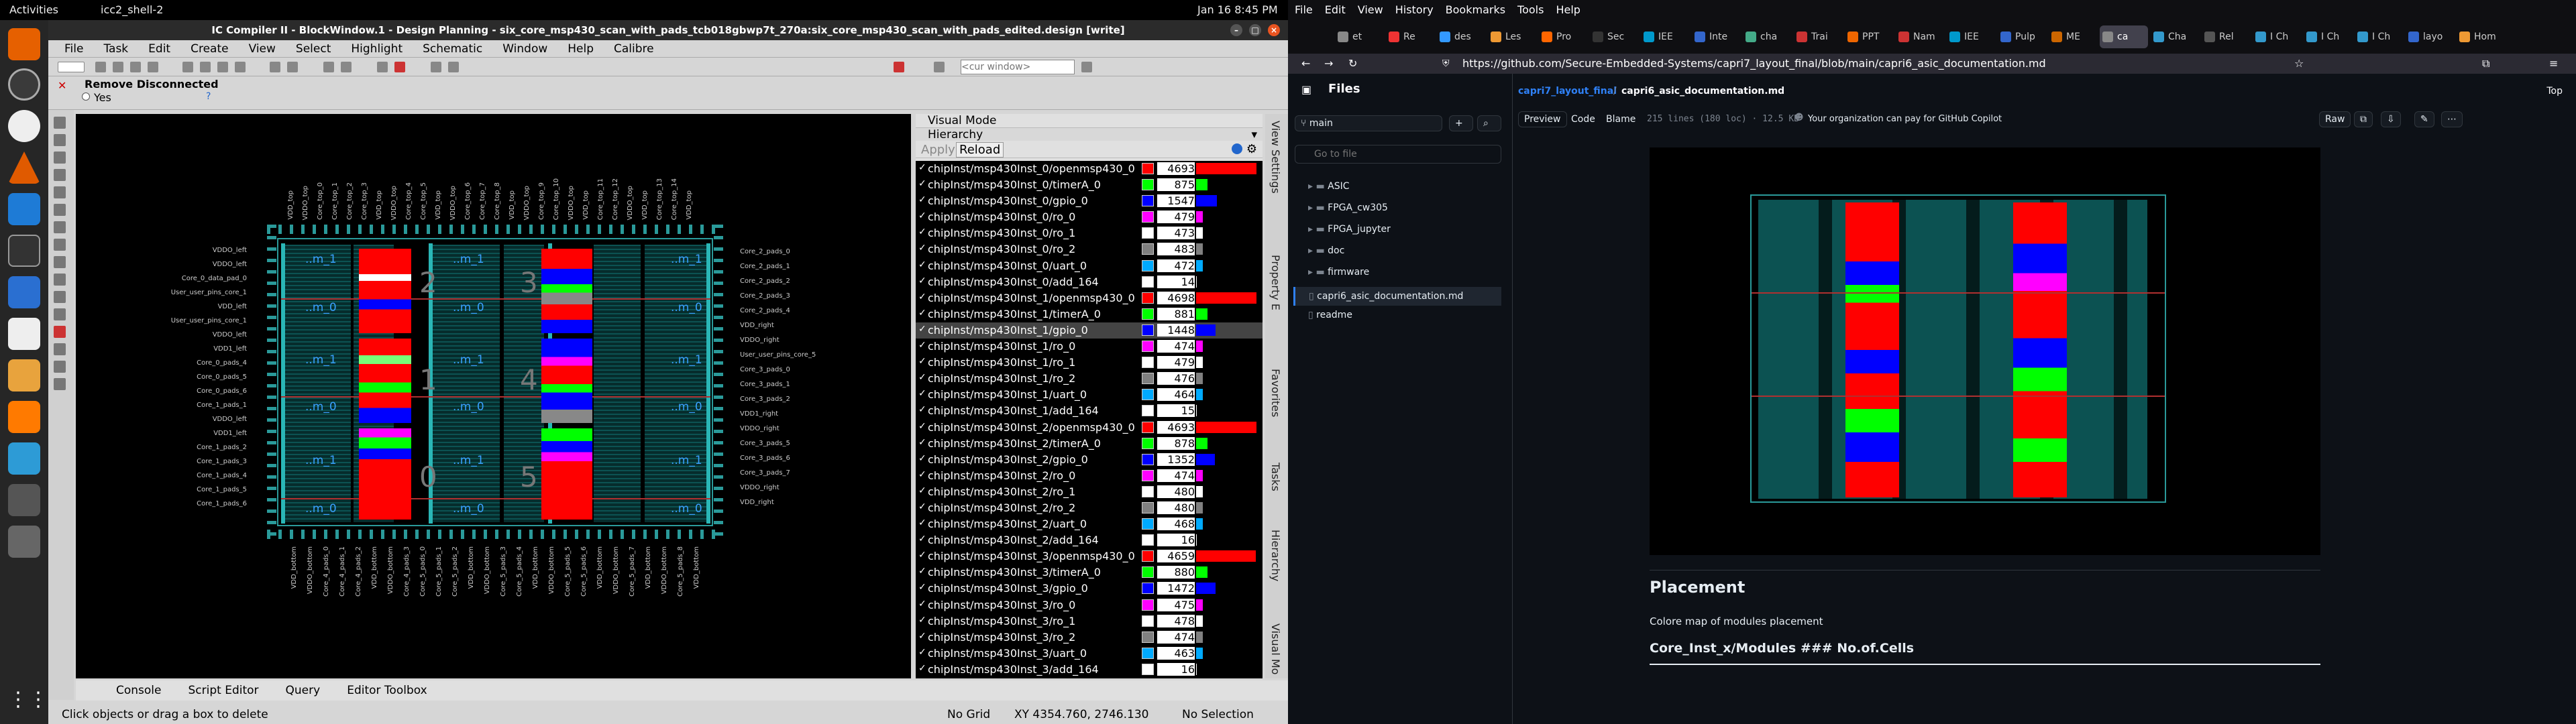 The width and height of the screenshot is (2576, 724). What do you see at coordinates (409, 201) in the screenshot?
I see `pad-pin-label: Core_top_4` at bounding box center [409, 201].